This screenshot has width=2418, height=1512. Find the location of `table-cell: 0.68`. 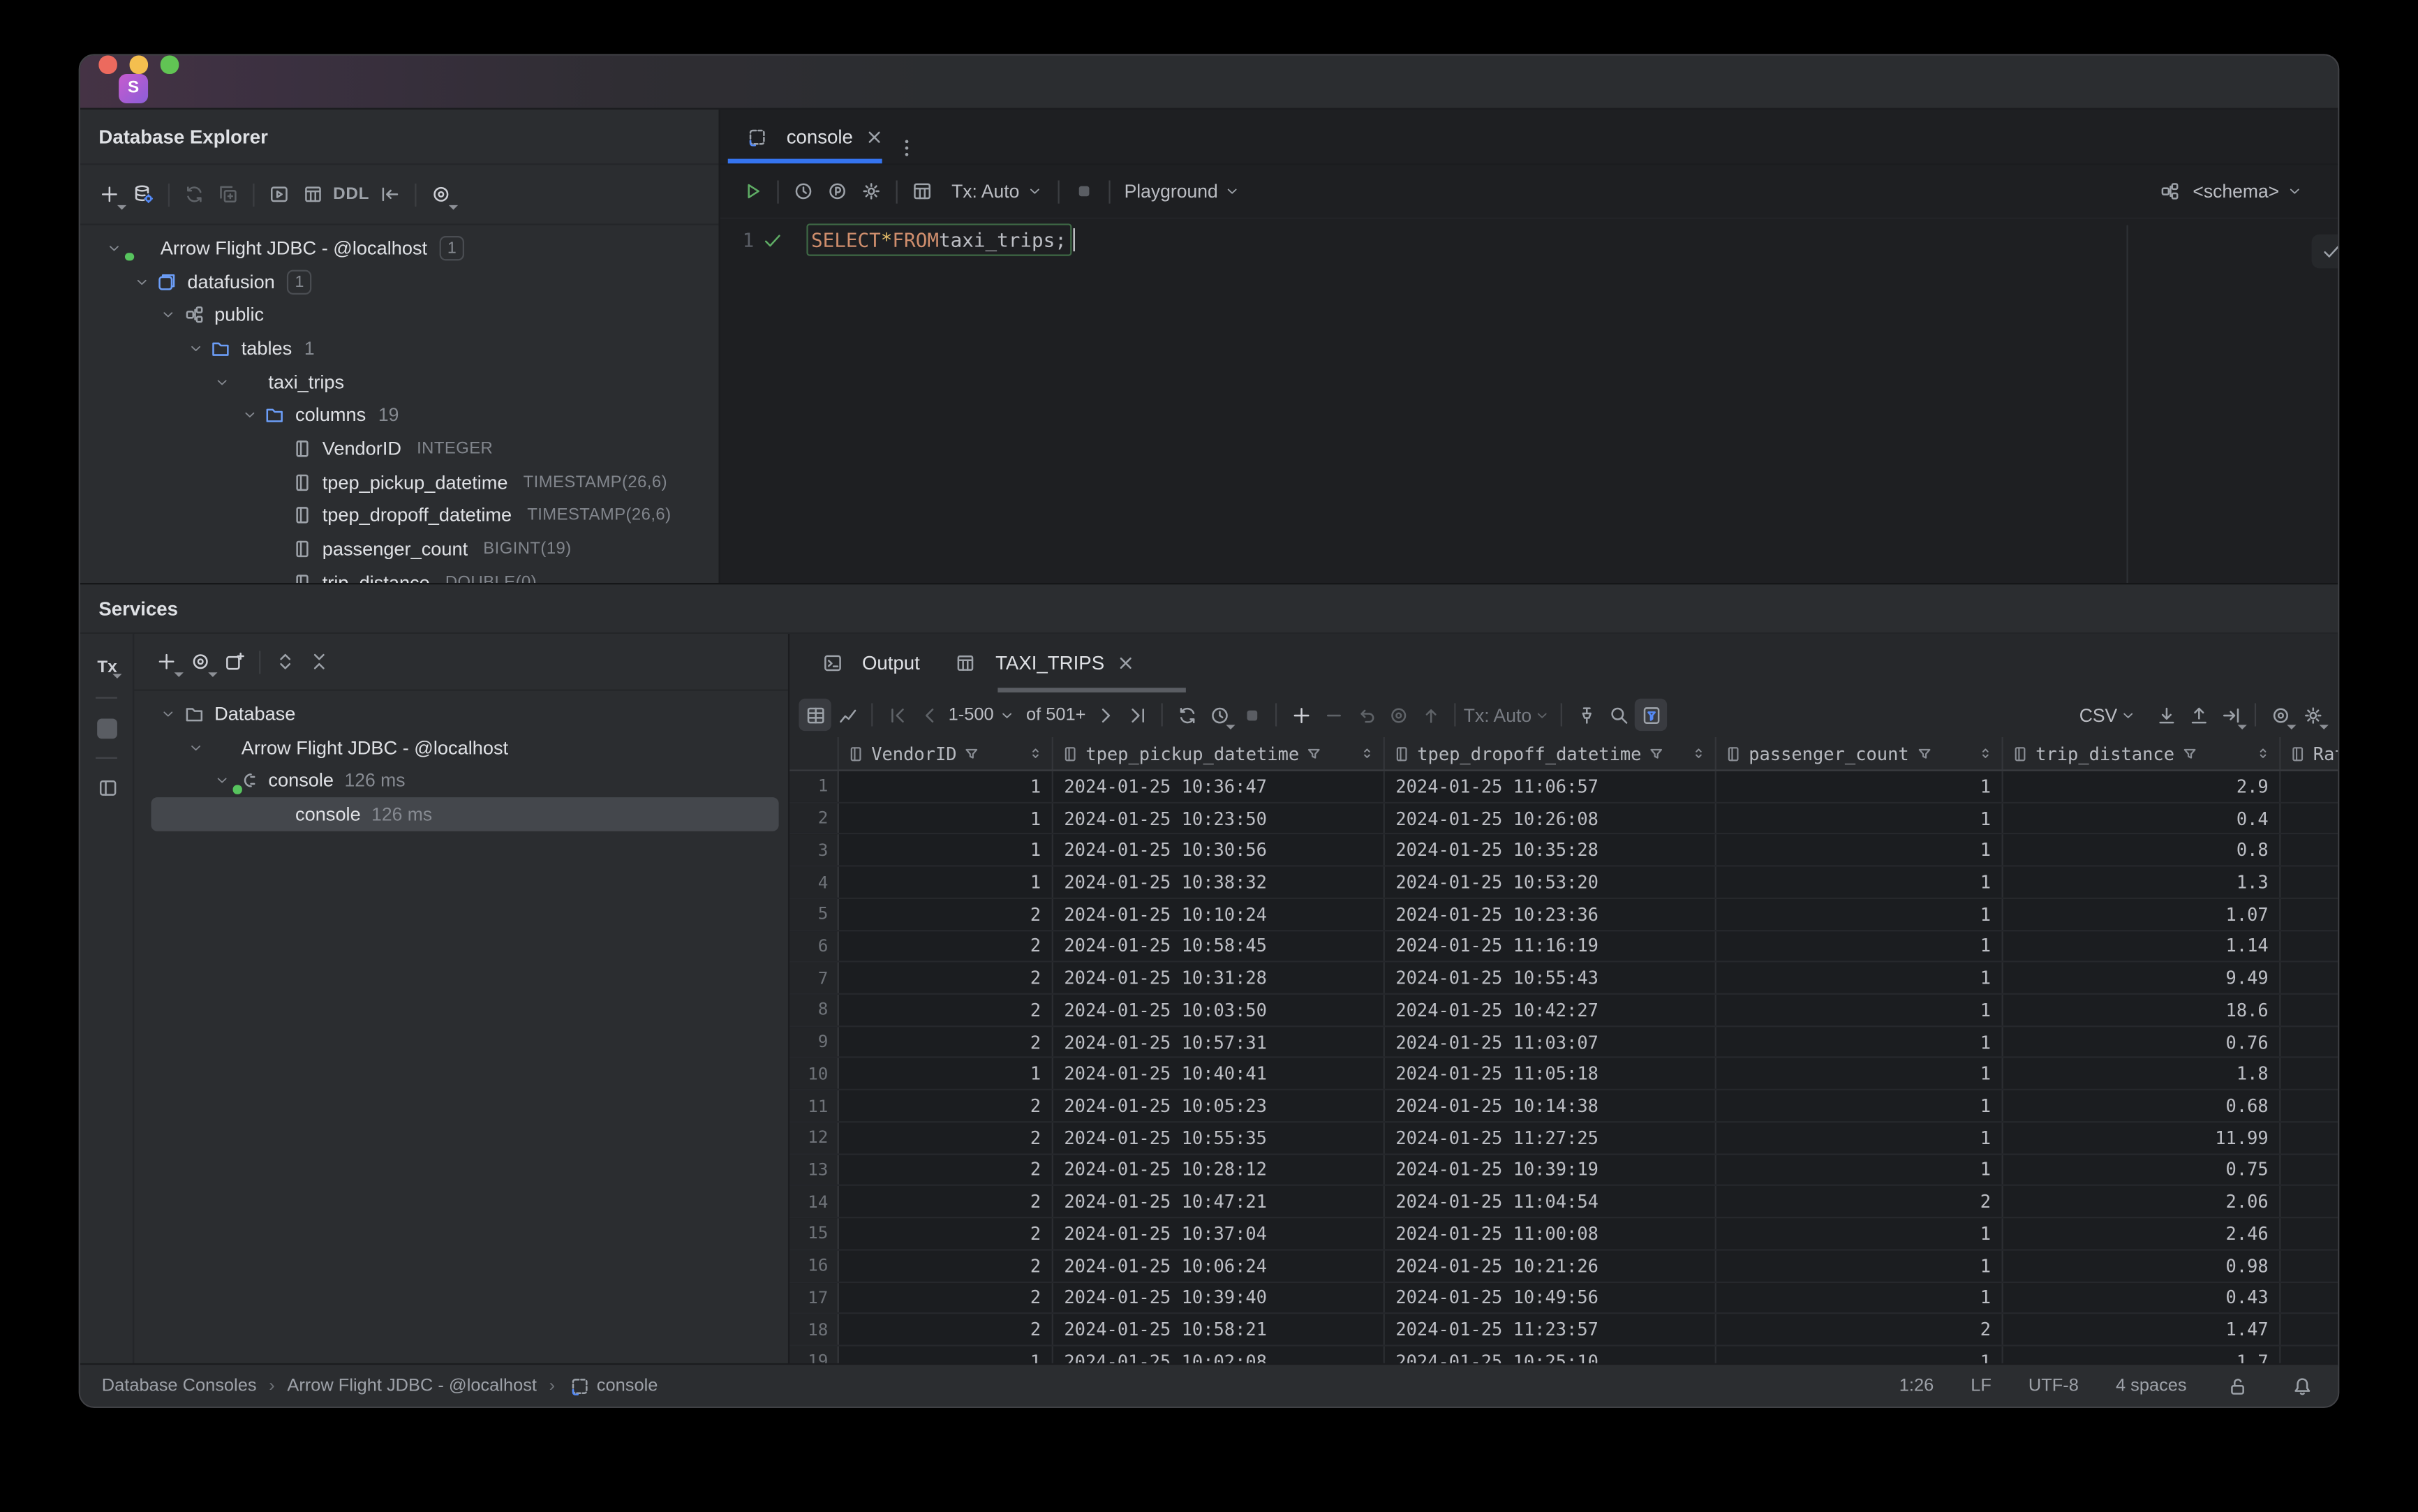

table-cell: 0.68 is located at coordinates (2142, 1105).